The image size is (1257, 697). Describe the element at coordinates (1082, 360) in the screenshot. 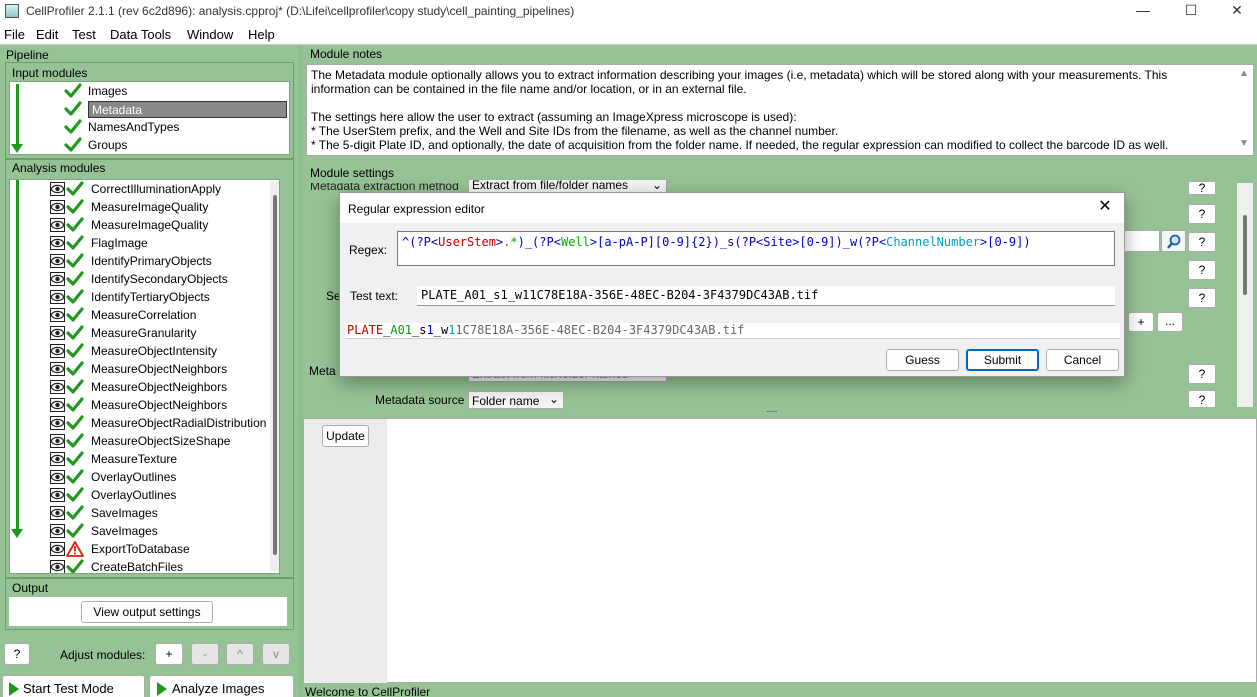

I see `cancel-button: Cancel` at that location.